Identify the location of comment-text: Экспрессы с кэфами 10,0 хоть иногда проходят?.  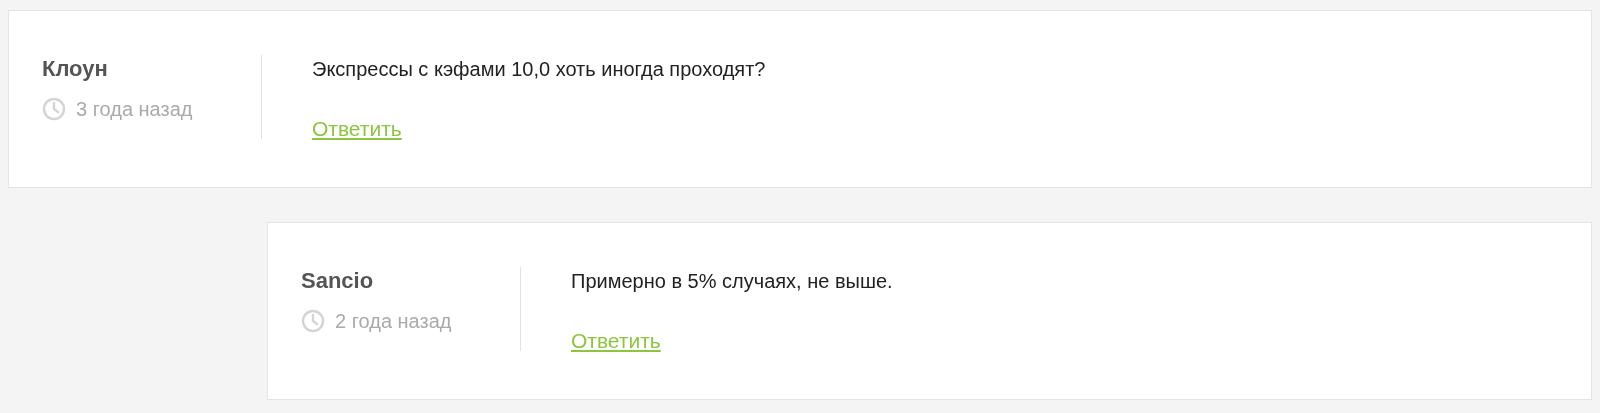
(539, 69).